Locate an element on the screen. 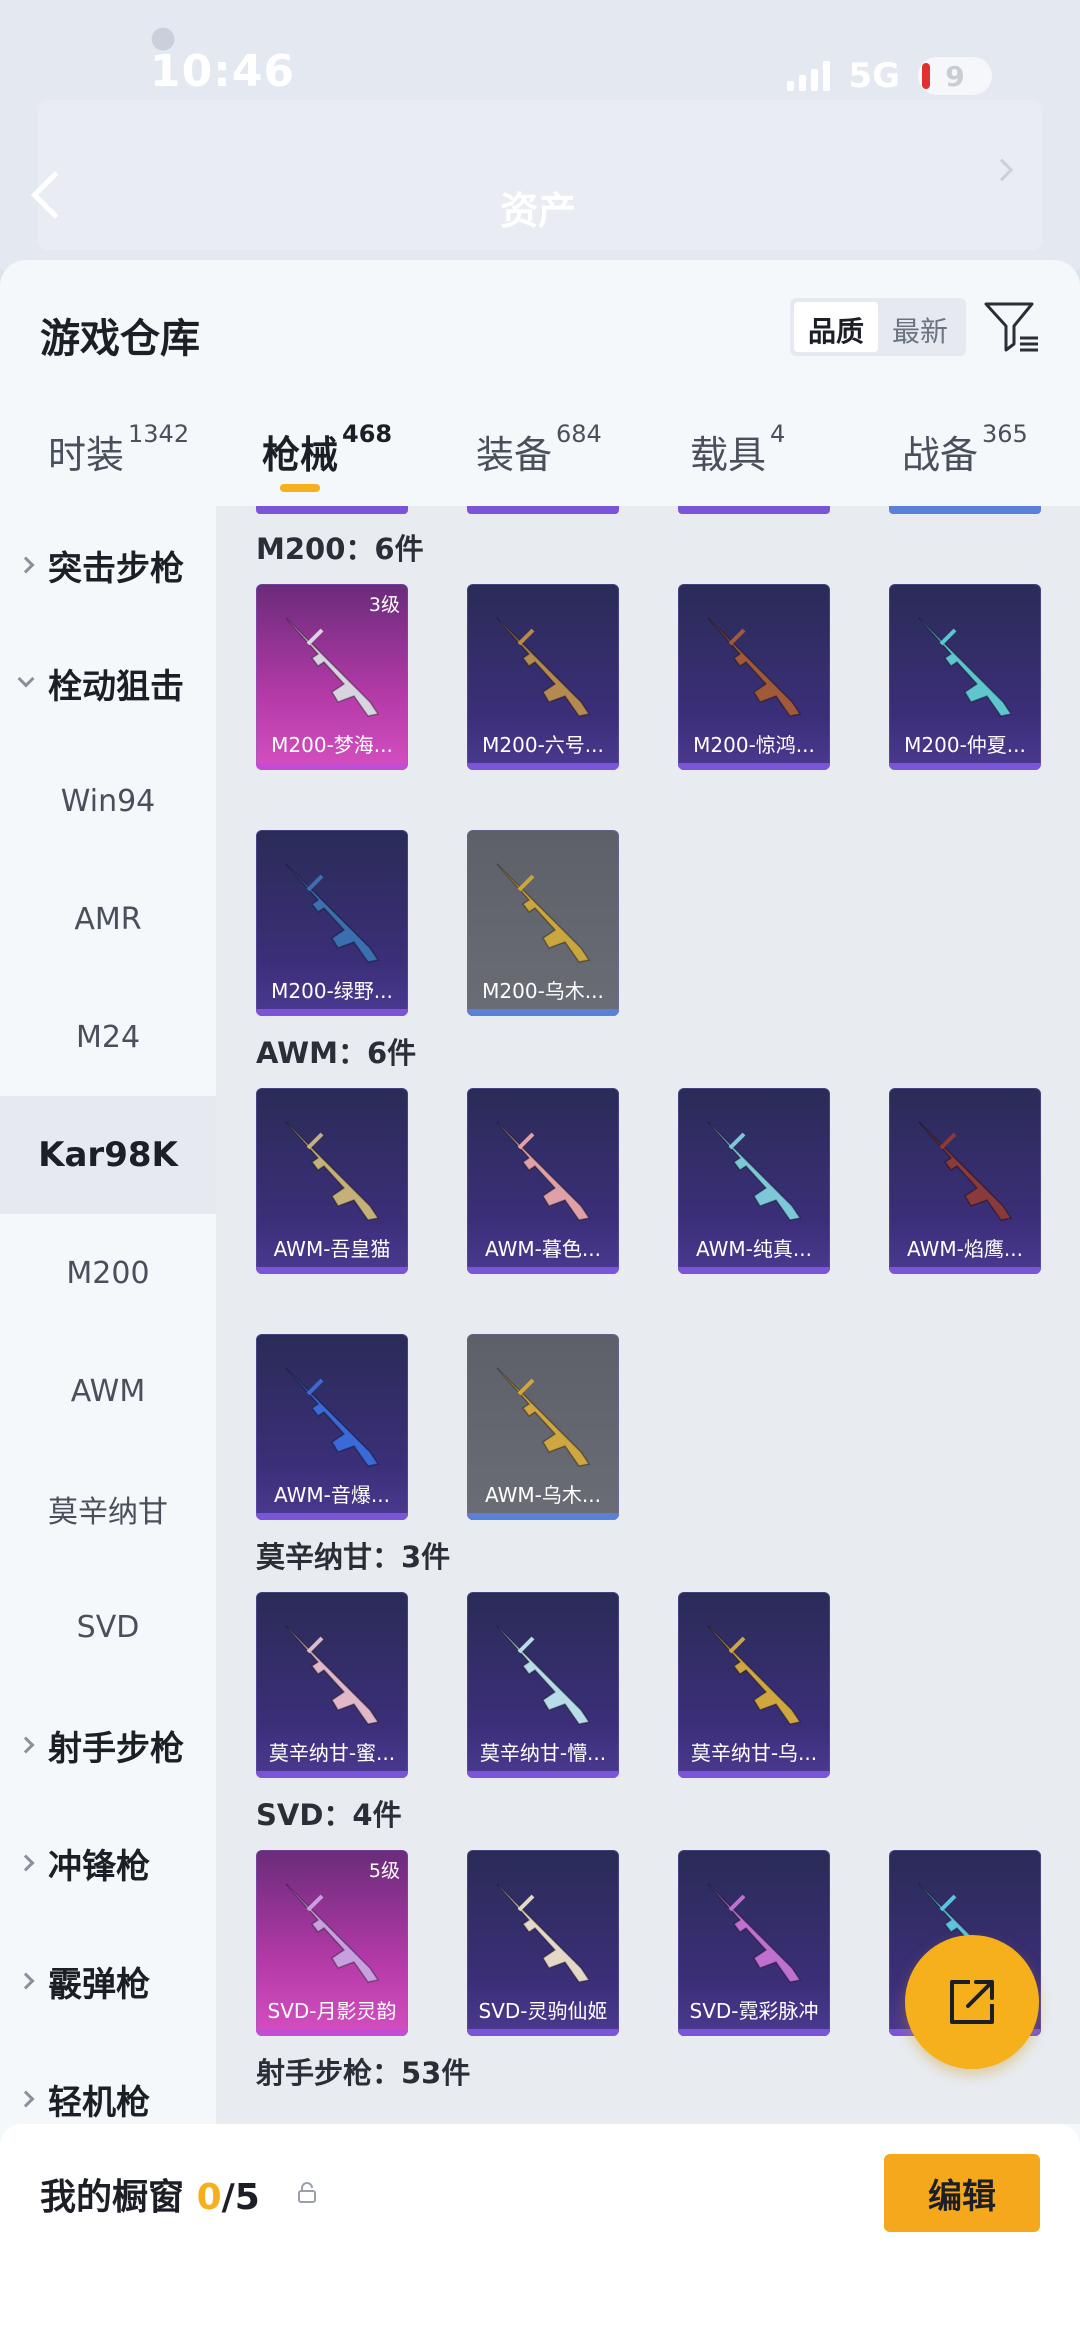 Image resolution: width=1080 pixels, height=2347 pixels. sort-toggle: 品质 最新 is located at coordinates (878, 327).